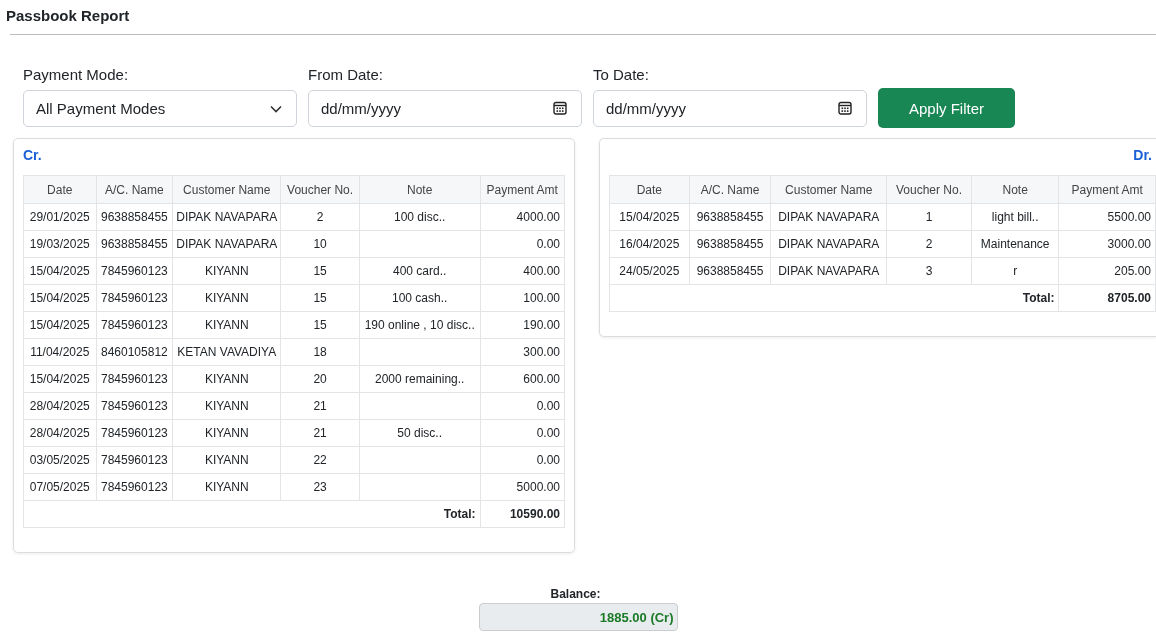 This screenshot has height=636, width=1156. I want to click on ledger-title: Cr., so click(33, 156).